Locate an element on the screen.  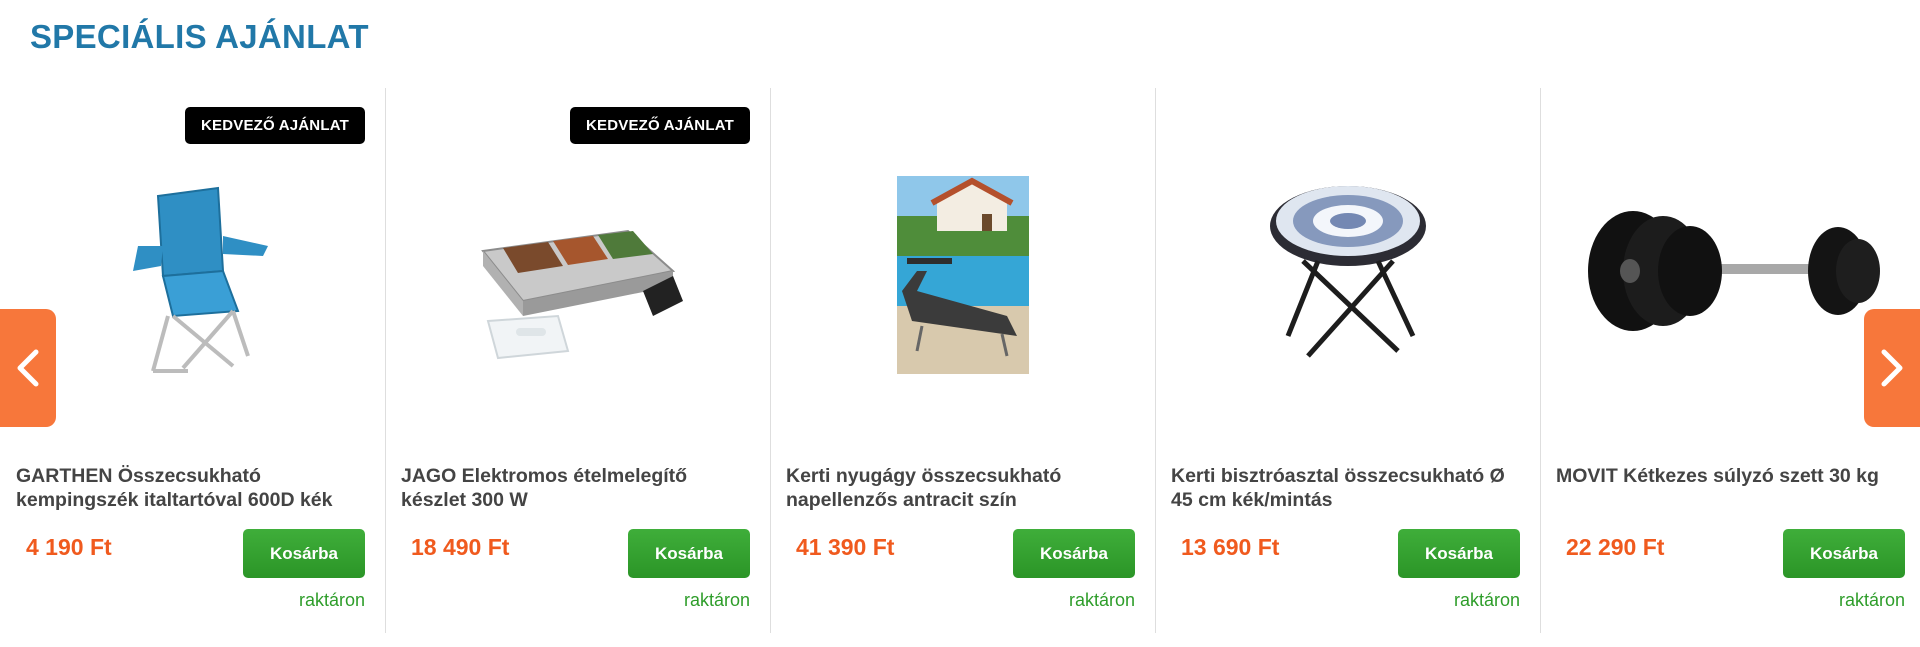
carousel-next-button is located at coordinates (1892, 368).